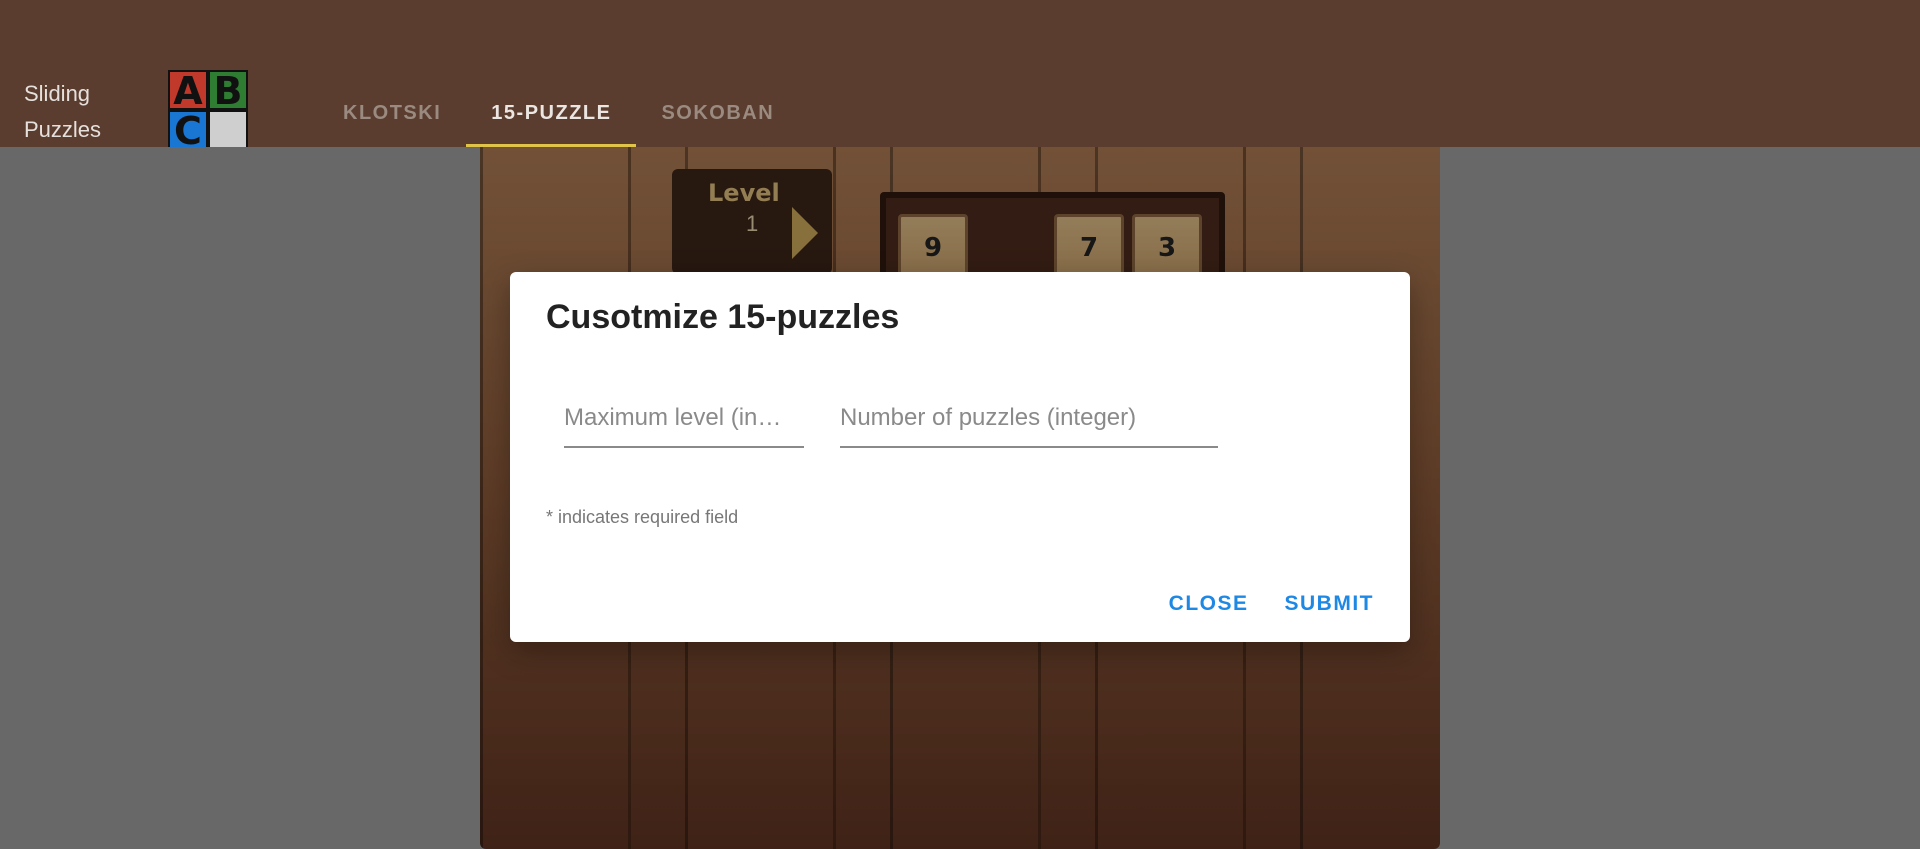 The width and height of the screenshot is (1920, 849). Describe the element at coordinates (228, 90) in the screenshot. I see `logo-cell-b: B` at that location.